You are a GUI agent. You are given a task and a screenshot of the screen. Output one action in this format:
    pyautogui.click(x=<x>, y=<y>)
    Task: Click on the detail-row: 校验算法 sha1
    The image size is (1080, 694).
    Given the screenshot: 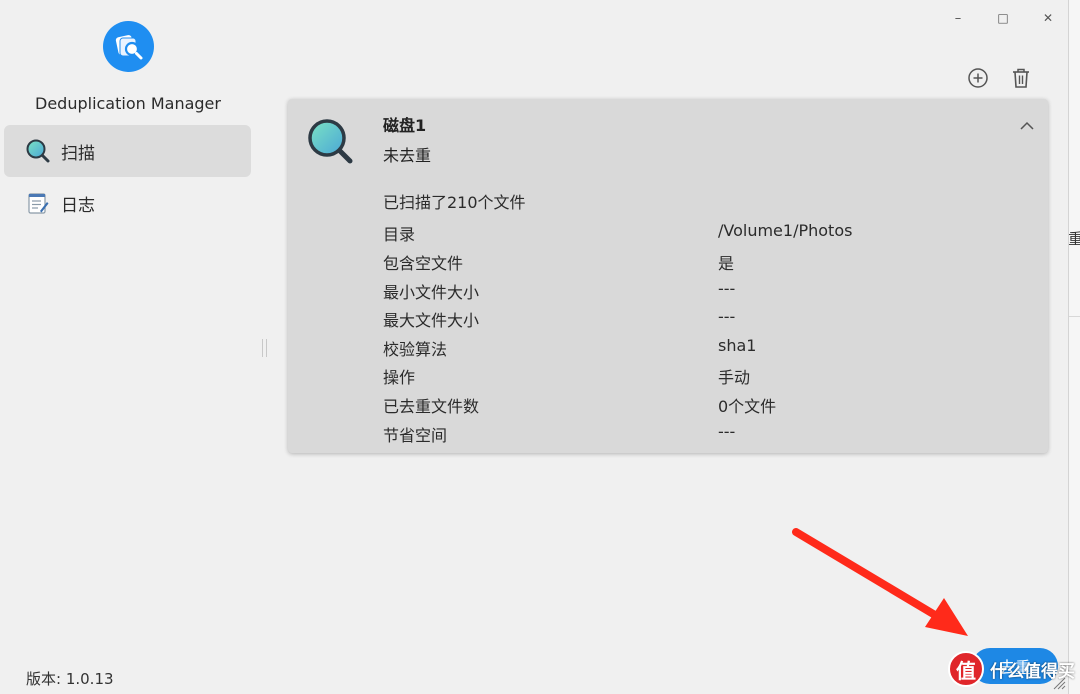 What is the action you would take?
    pyautogui.click(x=693, y=348)
    